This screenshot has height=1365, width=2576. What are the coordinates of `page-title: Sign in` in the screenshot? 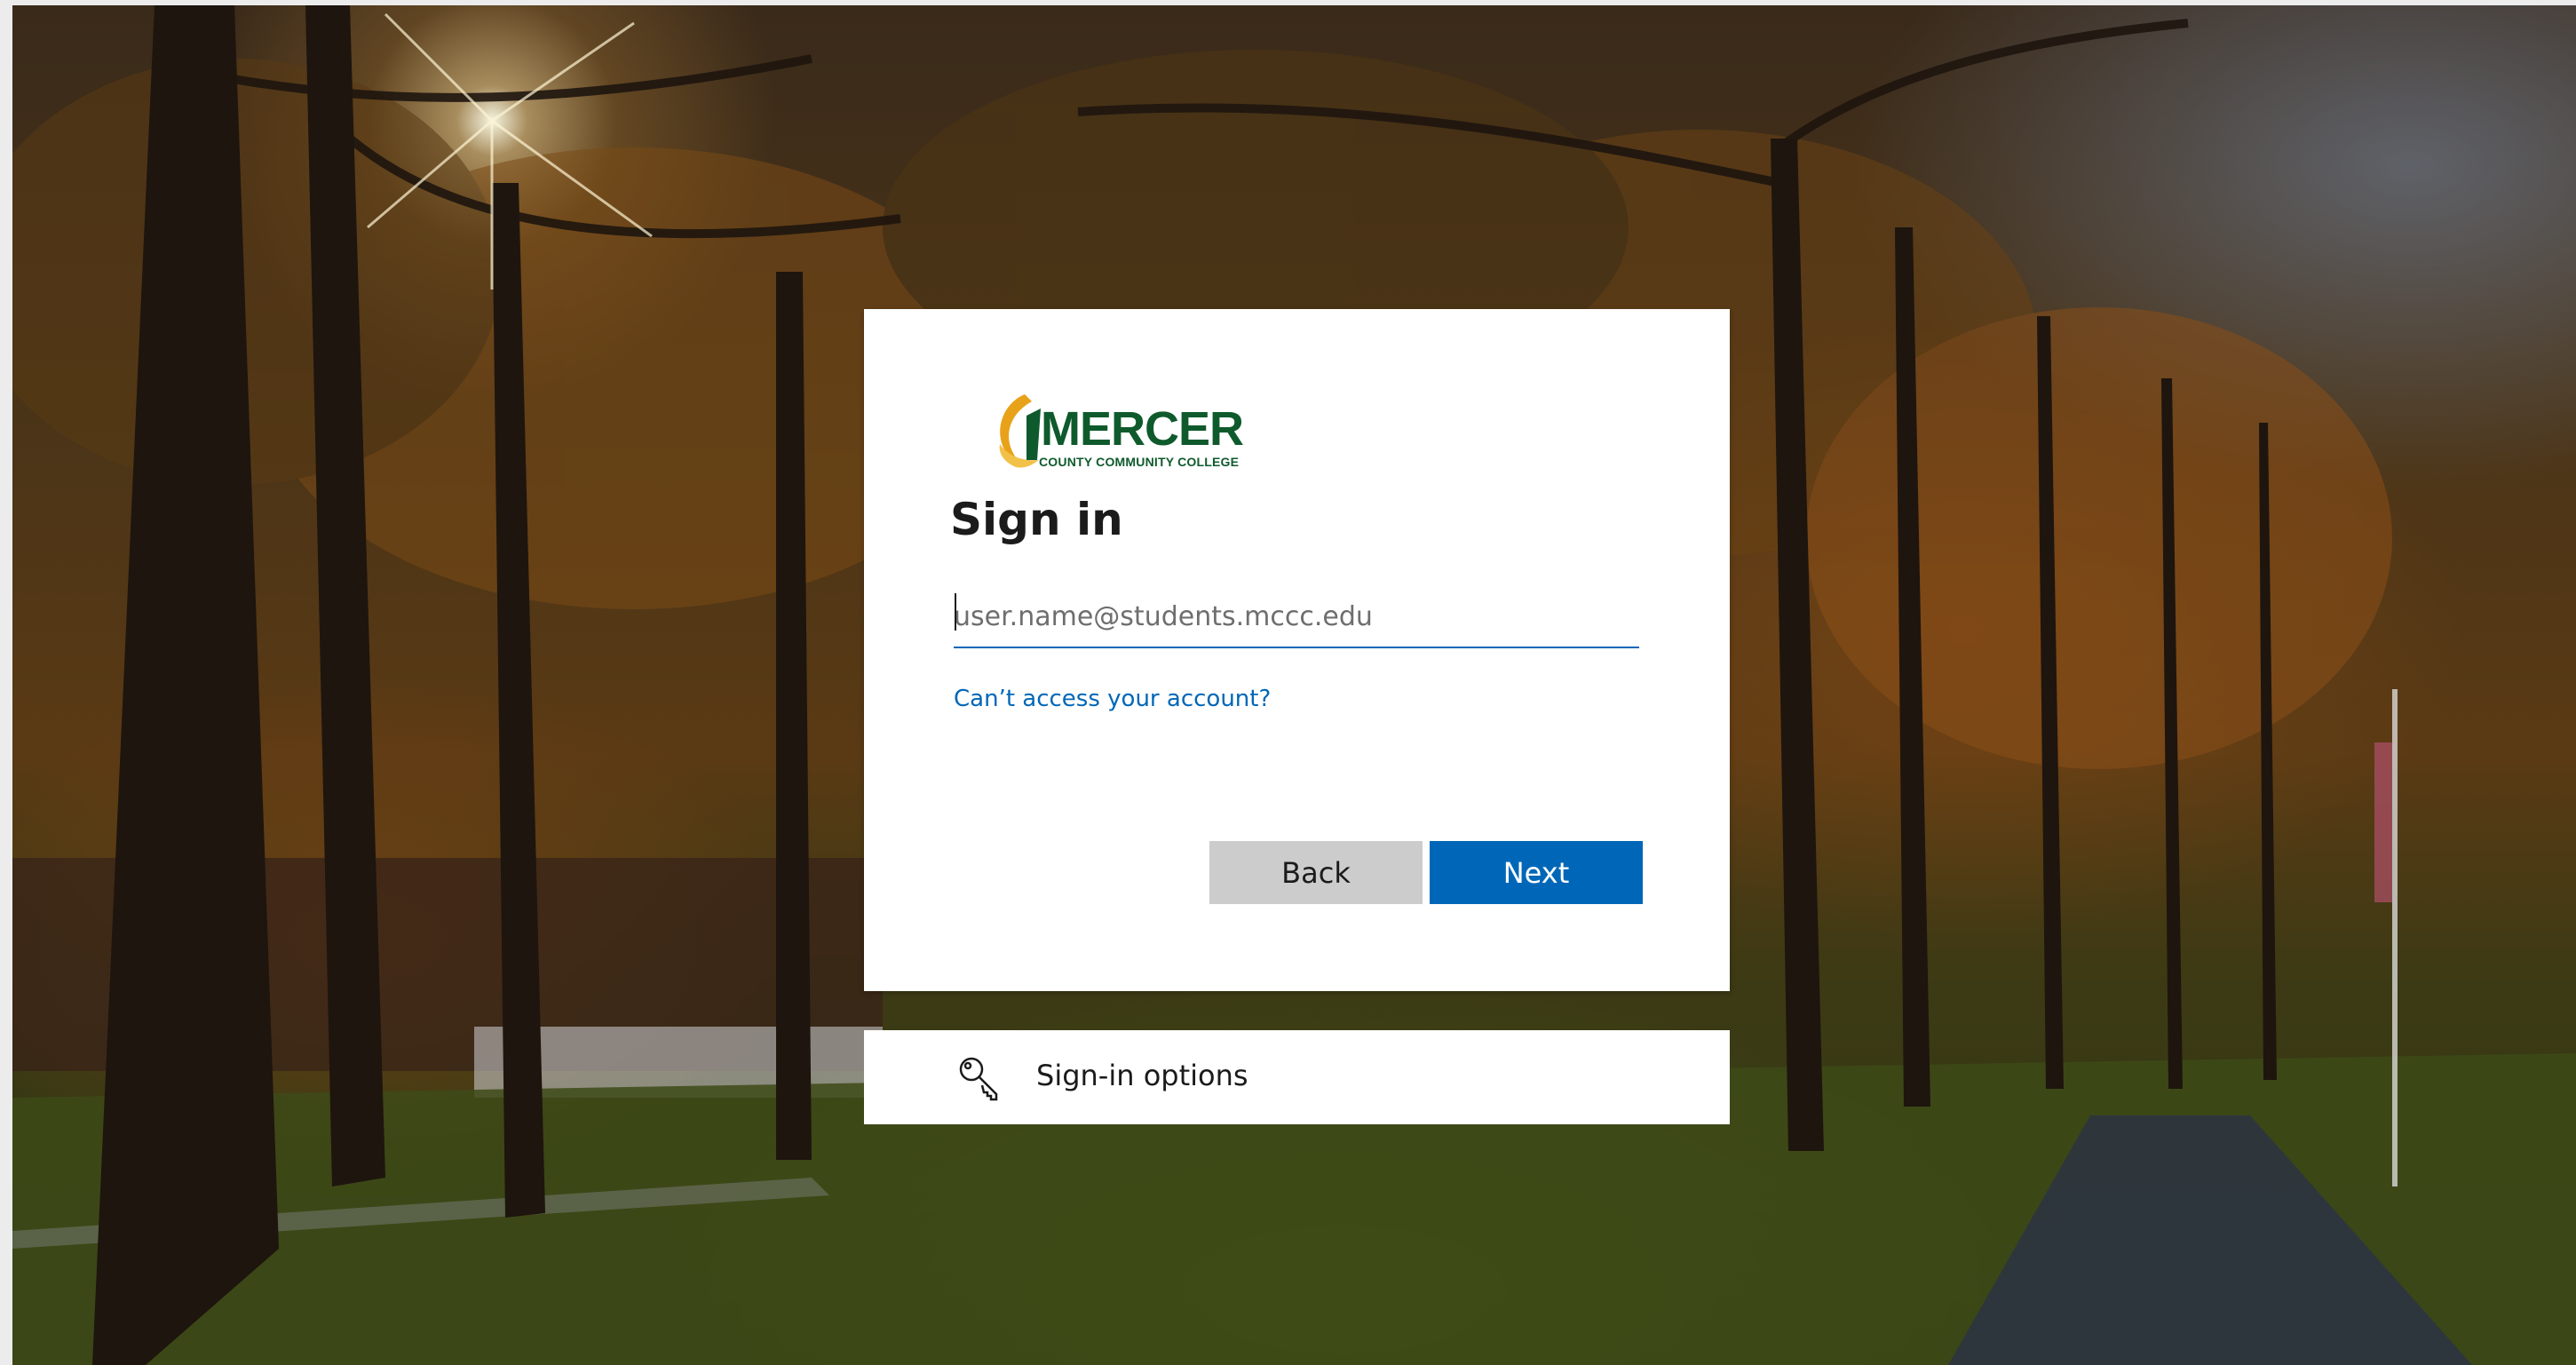 It's located at (1036, 519).